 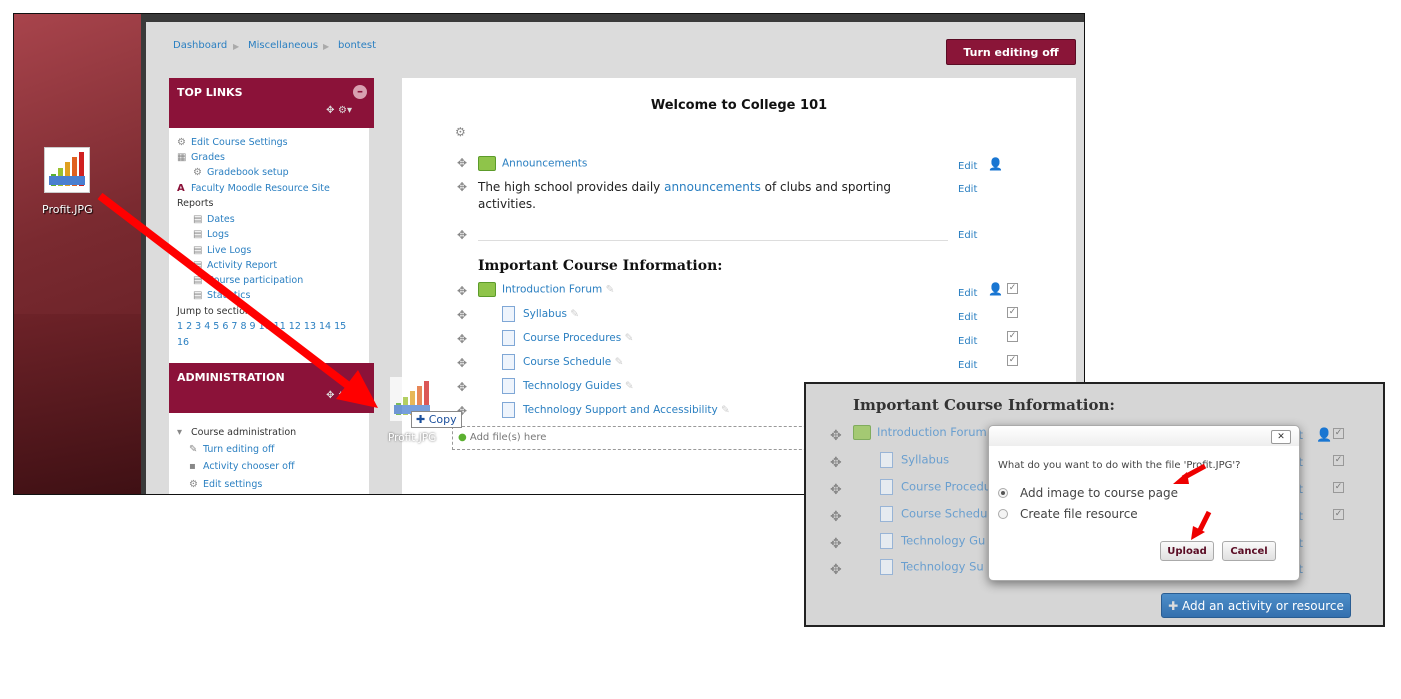 What do you see at coordinates (228, 295) in the screenshot?
I see `link-statistics: Statistics` at bounding box center [228, 295].